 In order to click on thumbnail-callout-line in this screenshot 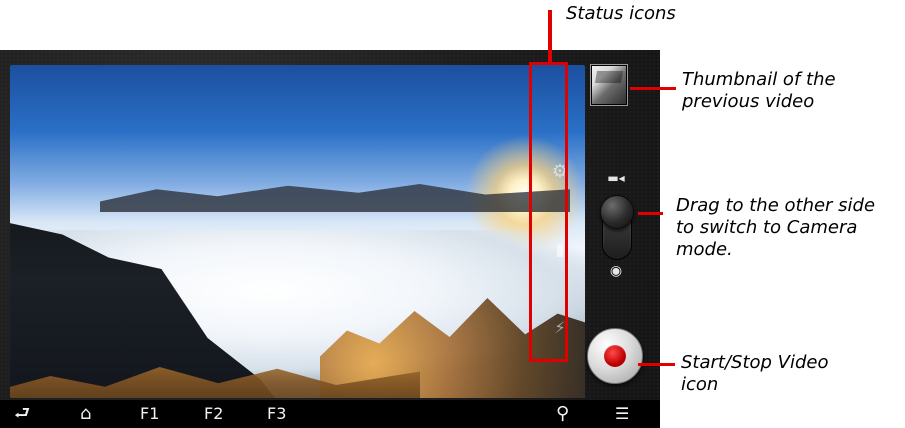, I will do `click(653, 88)`.